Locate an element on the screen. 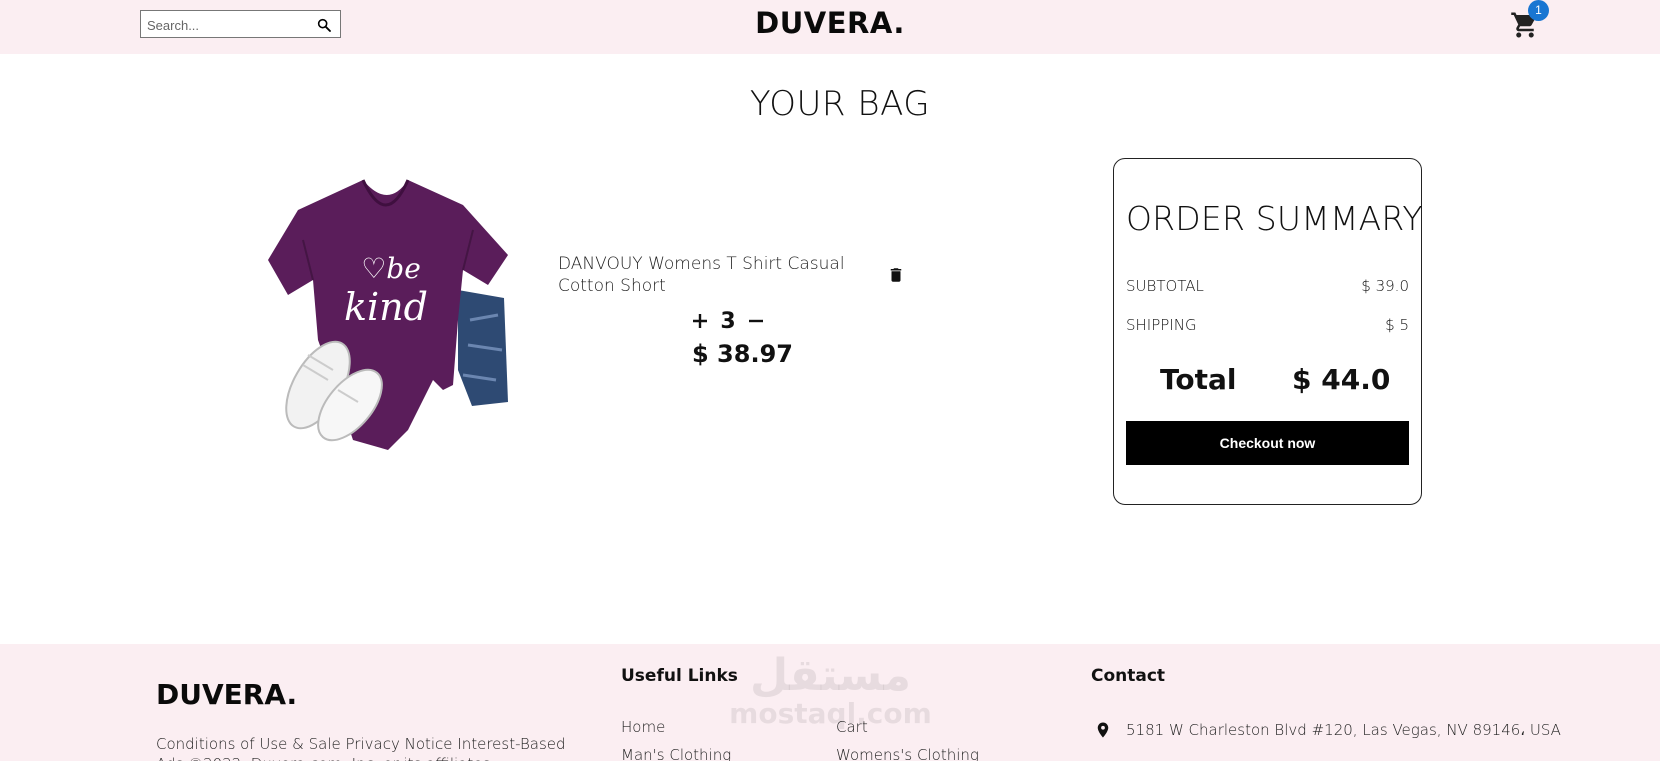  quantity-value: 3 is located at coordinates (728, 321).